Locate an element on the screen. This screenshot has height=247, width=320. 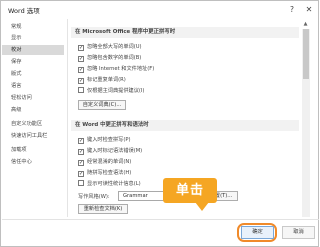
checkbox-ignore-internet-addresses: ✓ 忽略 Internet 和文件地址(F) is located at coordinates (116, 69).